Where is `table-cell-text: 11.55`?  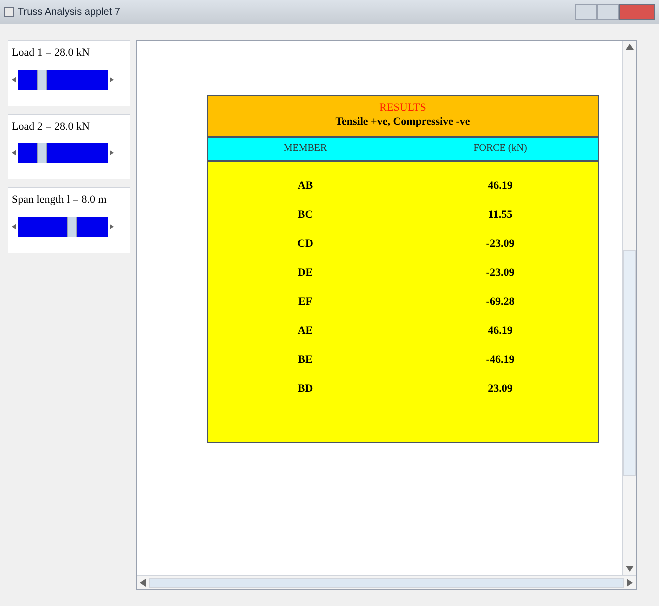 table-cell-text: 11.55 is located at coordinates (500, 215).